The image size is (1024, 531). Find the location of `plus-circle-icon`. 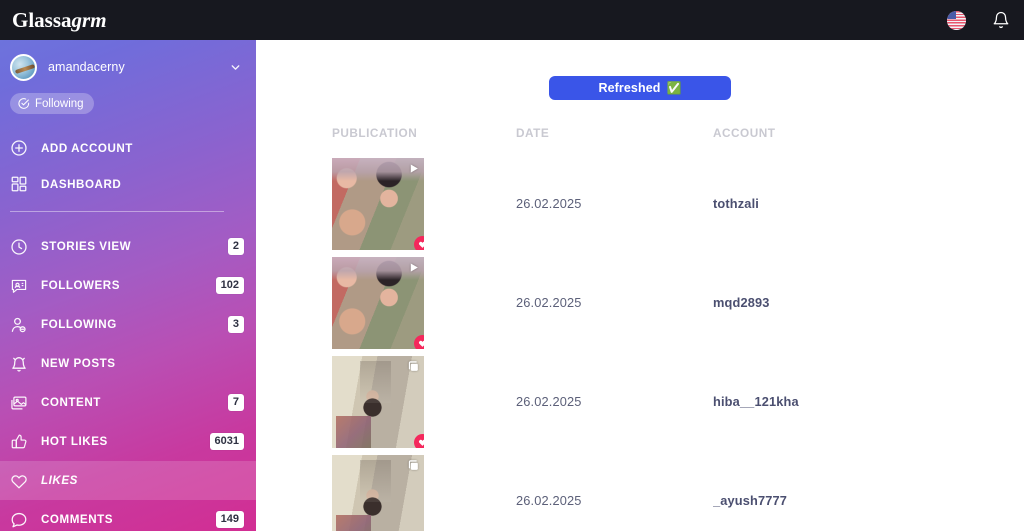

plus-circle-icon is located at coordinates (19, 148).